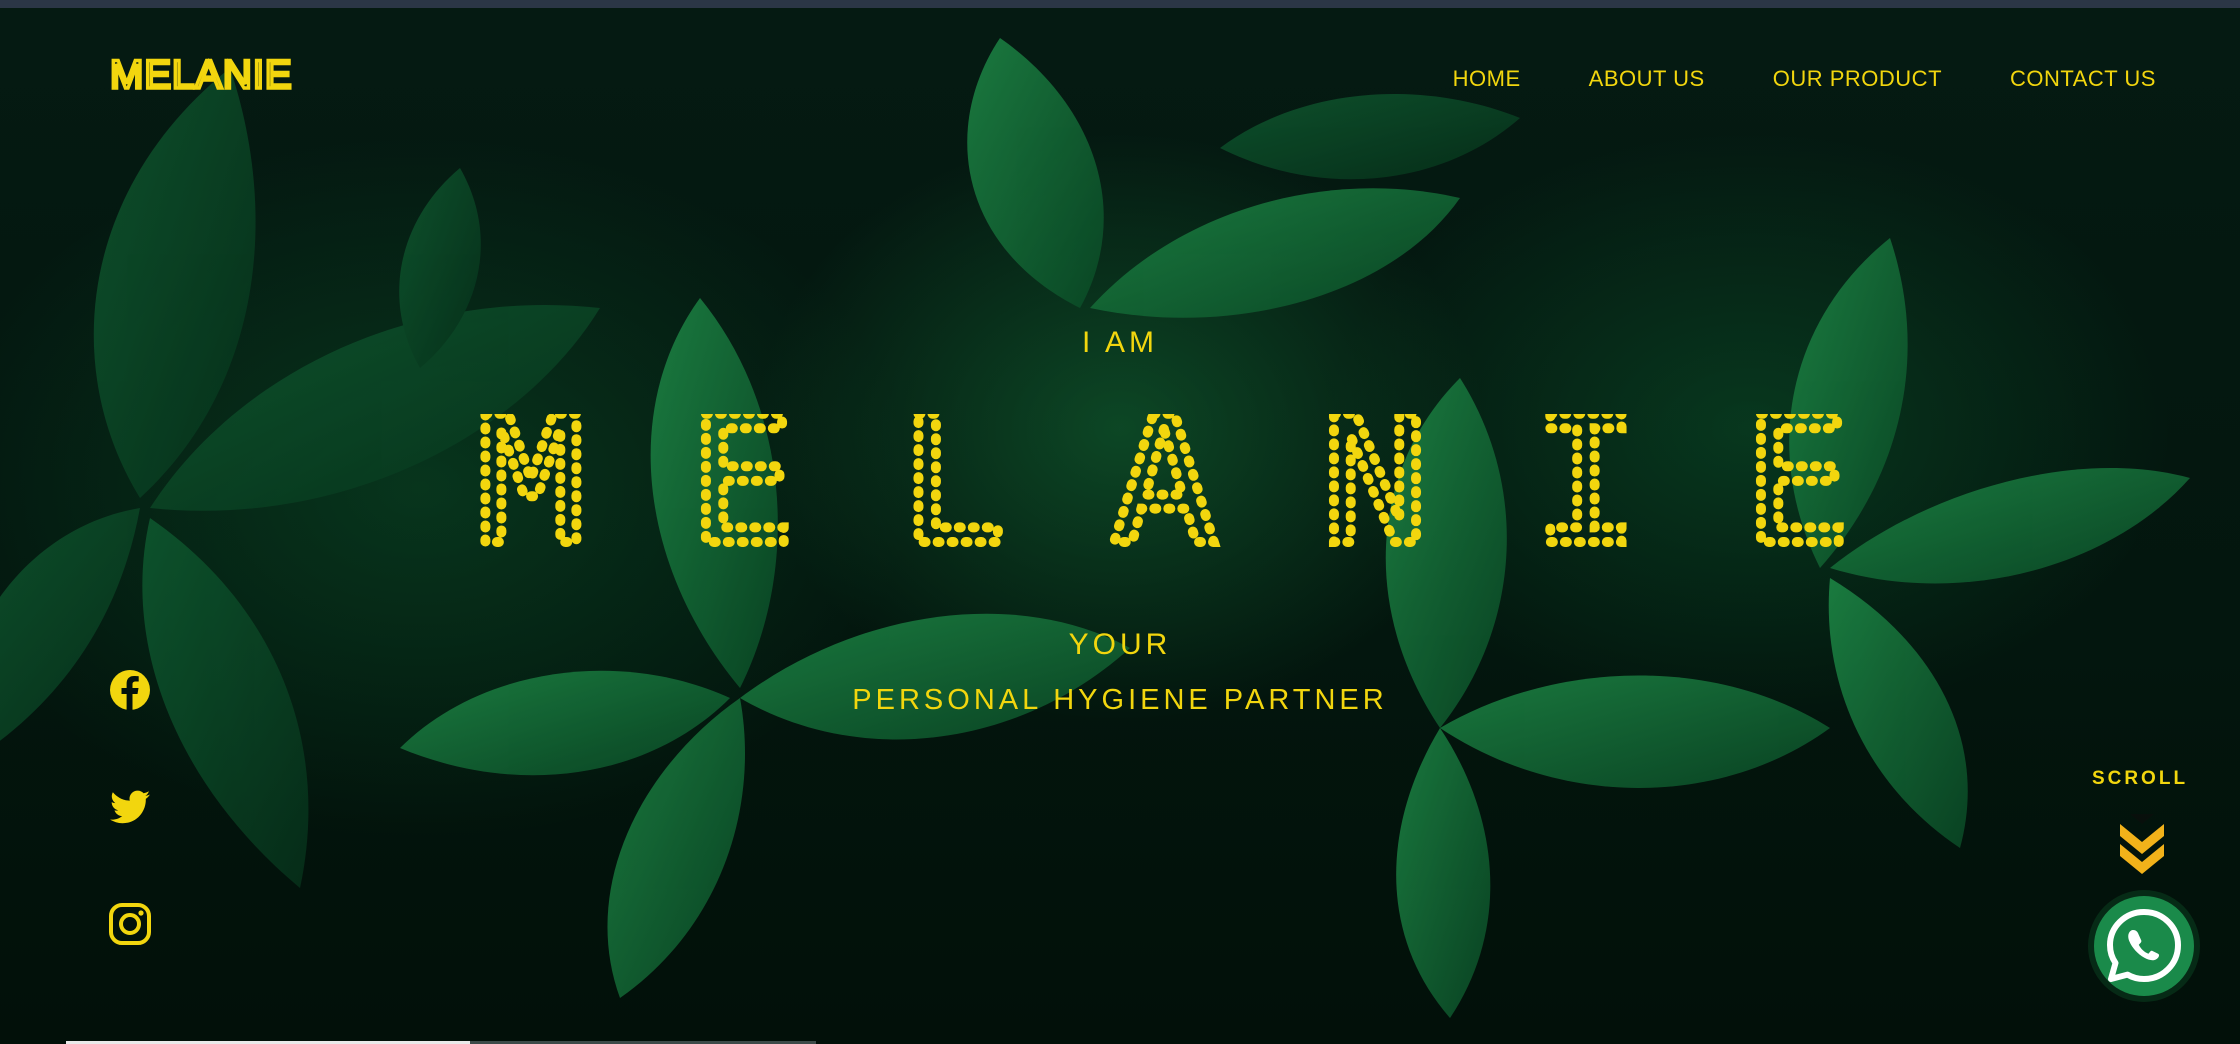 The height and width of the screenshot is (1044, 2240). What do you see at coordinates (1487, 79) in the screenshot?
I see `nav-item-home: HOME` at bounding box center [1487, 79].